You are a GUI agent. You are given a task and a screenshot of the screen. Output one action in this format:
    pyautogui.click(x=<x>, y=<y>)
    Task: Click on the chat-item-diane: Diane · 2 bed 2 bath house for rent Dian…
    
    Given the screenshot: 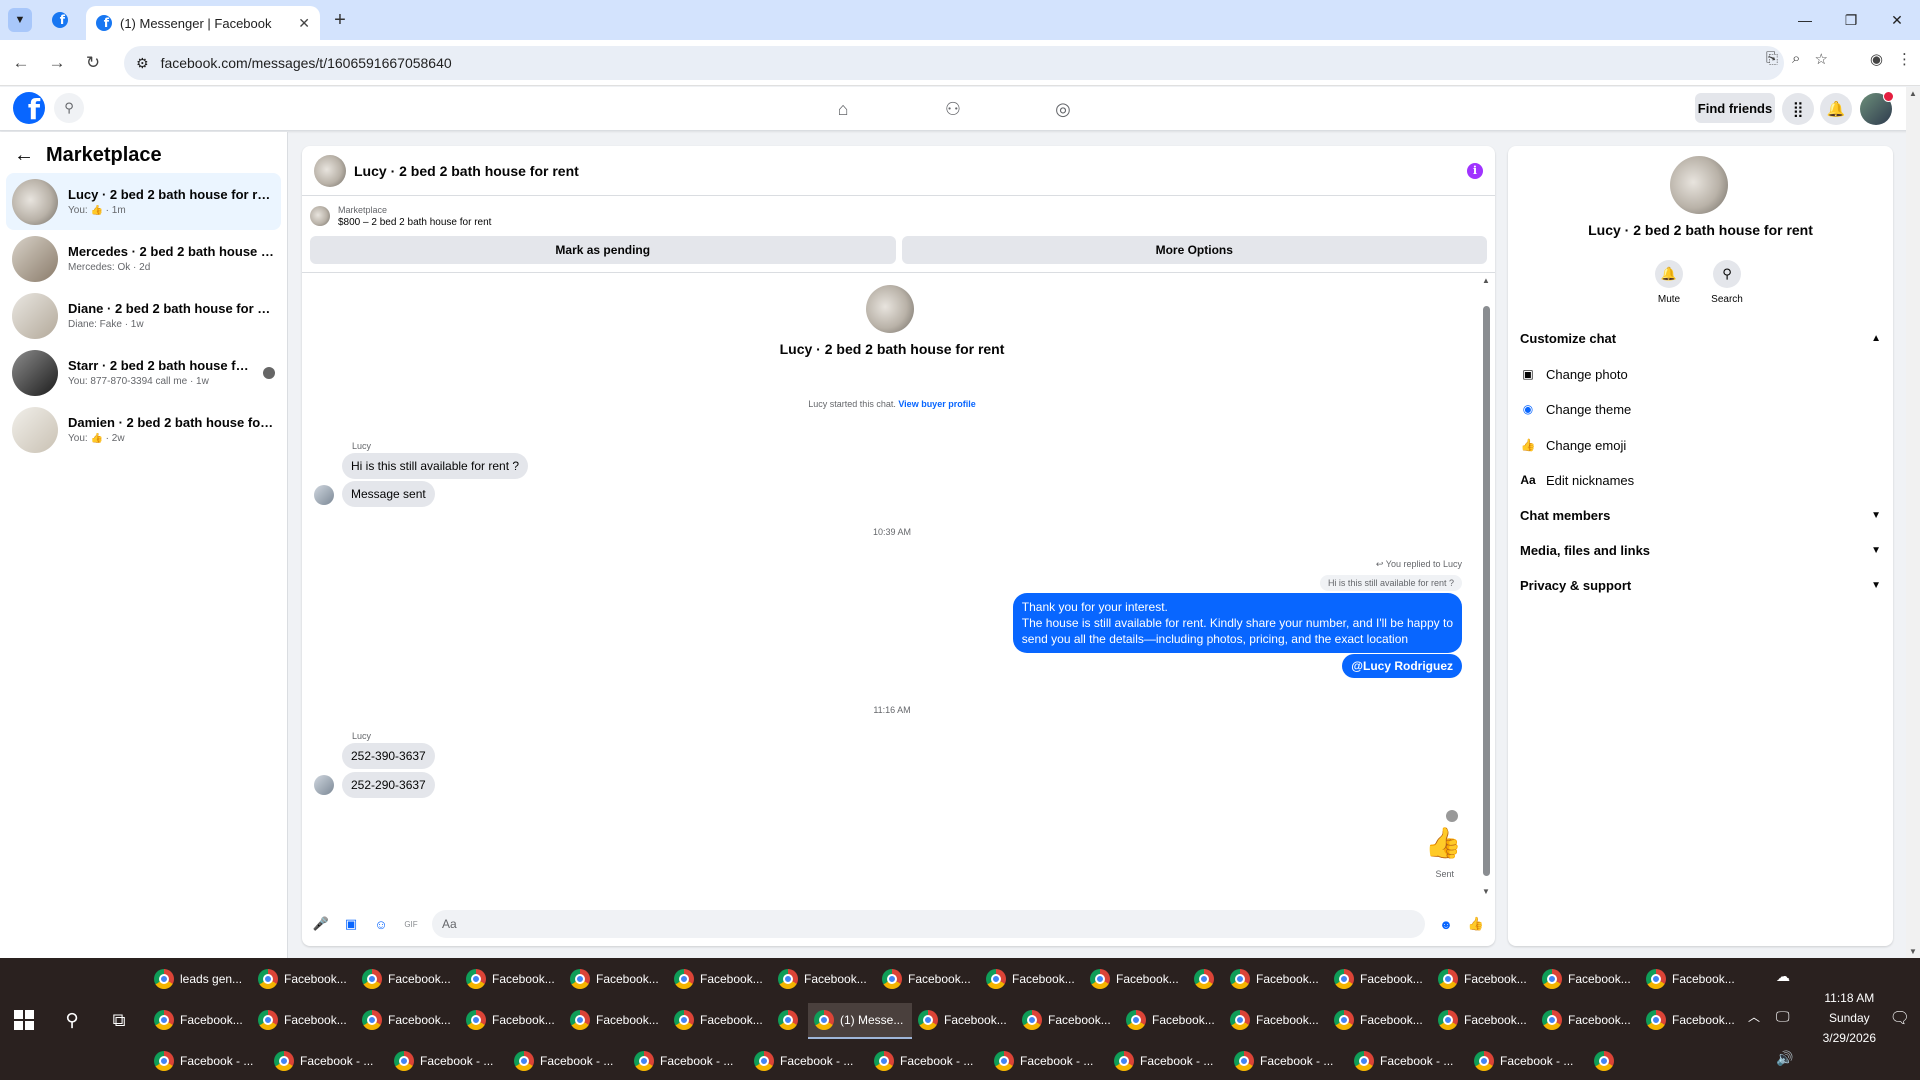 What is the action you would take?
    pyautogui.click(x=143, y=315)
    